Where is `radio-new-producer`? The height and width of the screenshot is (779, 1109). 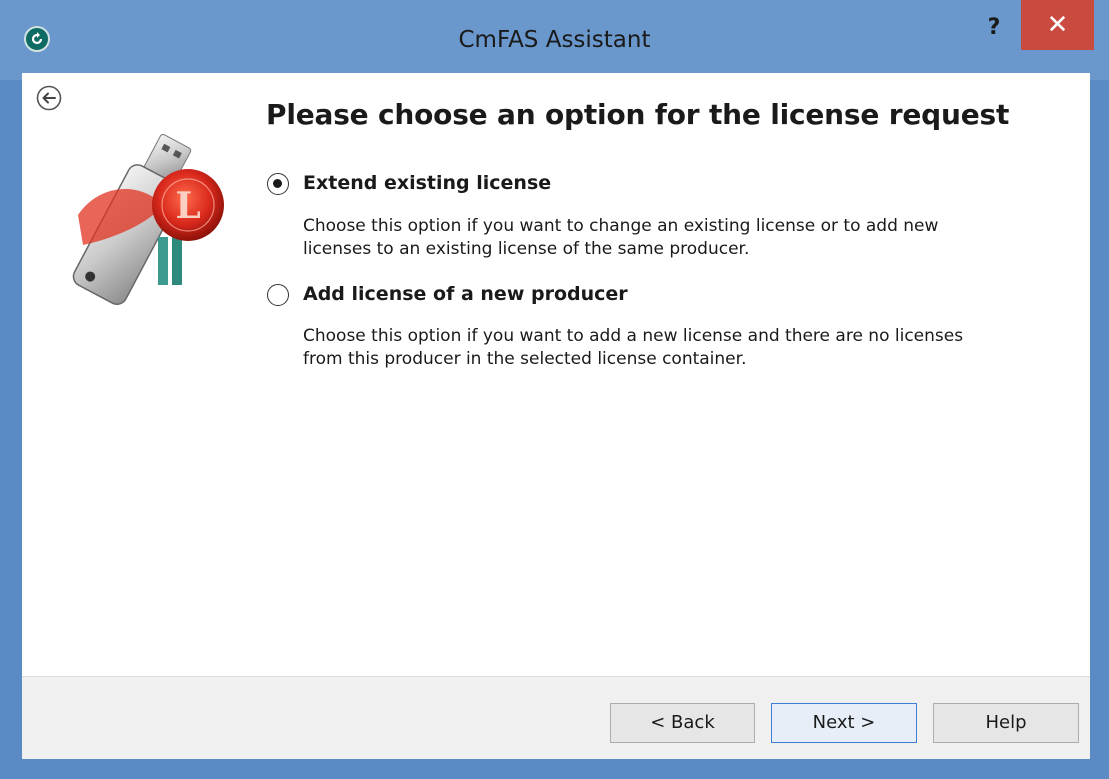 radio-new-producer is located at coordinates (278, 295).